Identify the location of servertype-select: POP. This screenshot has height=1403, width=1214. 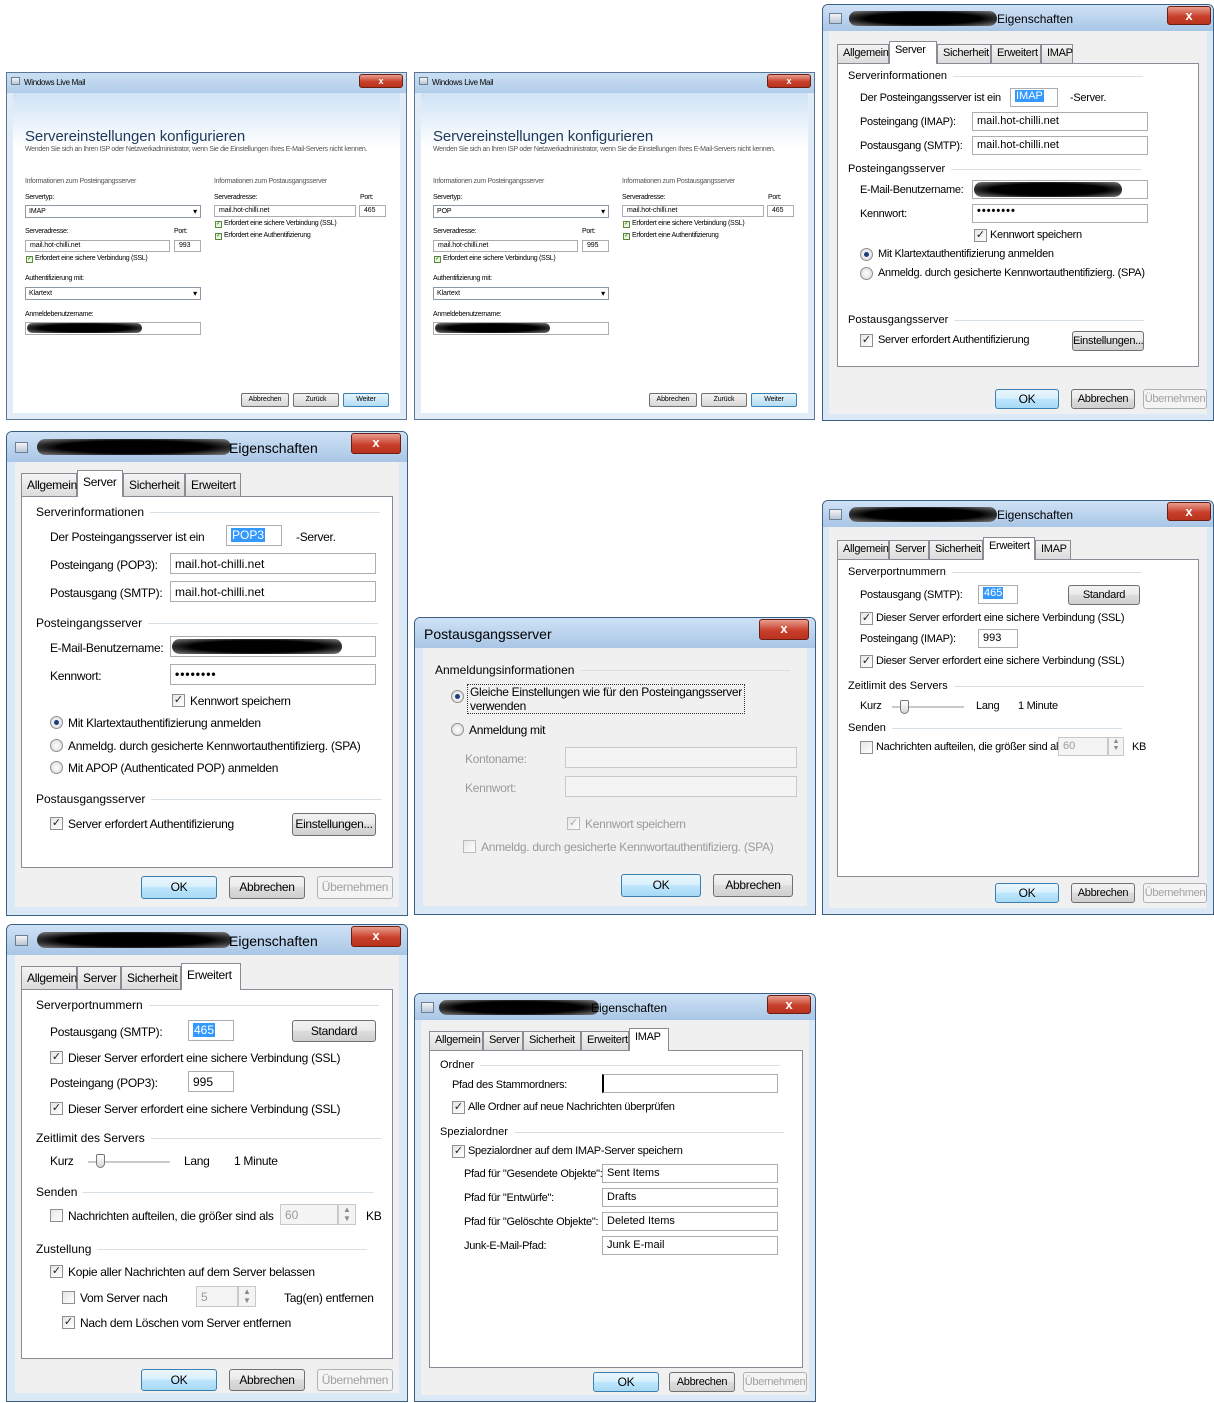
(521, 211).